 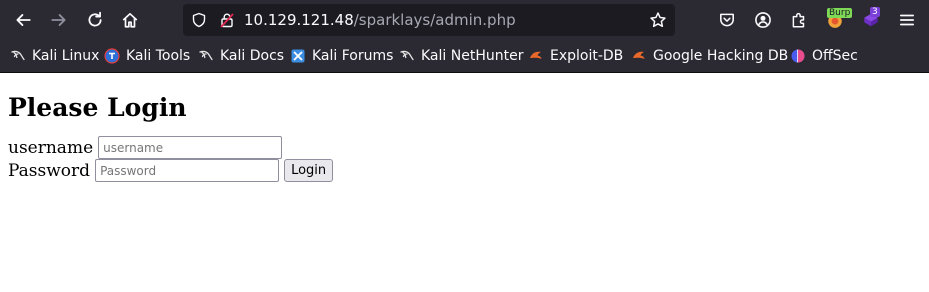 I want to click on back-arrow-icon, so click(x=23, y=20).